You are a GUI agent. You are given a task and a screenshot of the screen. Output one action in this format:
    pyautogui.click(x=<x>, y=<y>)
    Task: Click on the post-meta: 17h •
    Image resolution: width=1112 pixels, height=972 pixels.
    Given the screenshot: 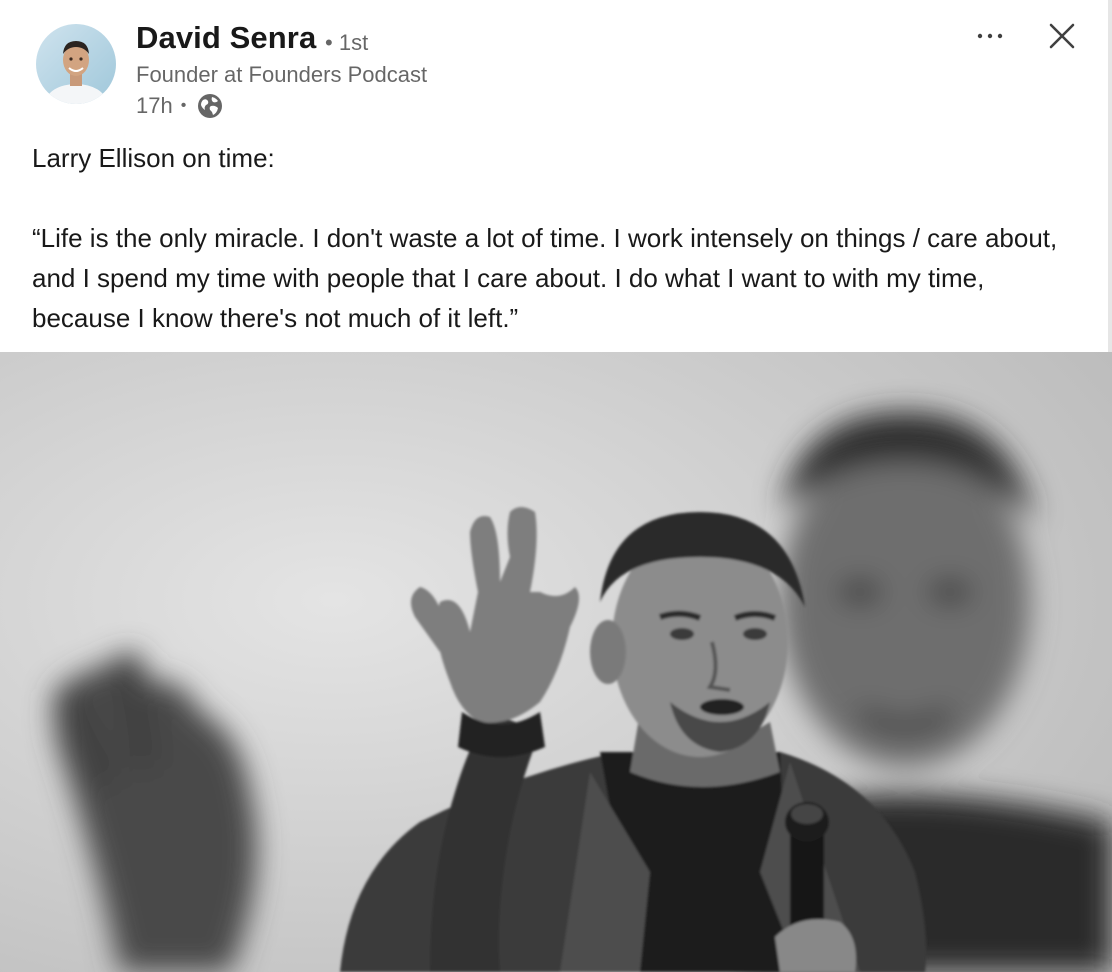 What is the action you would take?
    pyautogui.click(x=180, y=106)
    